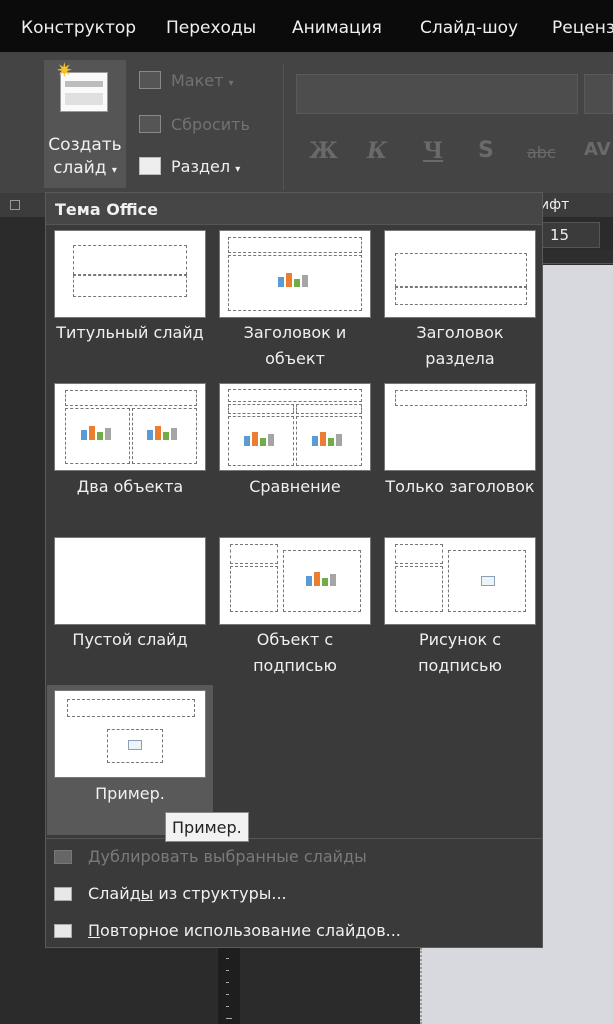 Image resolution: width=613 pixels, height=1024 pixels. Describe the element at coordinates (85, 124) in the screenshot. I see `new-slide-button: ✷ Создать слайд ▾` at that location.